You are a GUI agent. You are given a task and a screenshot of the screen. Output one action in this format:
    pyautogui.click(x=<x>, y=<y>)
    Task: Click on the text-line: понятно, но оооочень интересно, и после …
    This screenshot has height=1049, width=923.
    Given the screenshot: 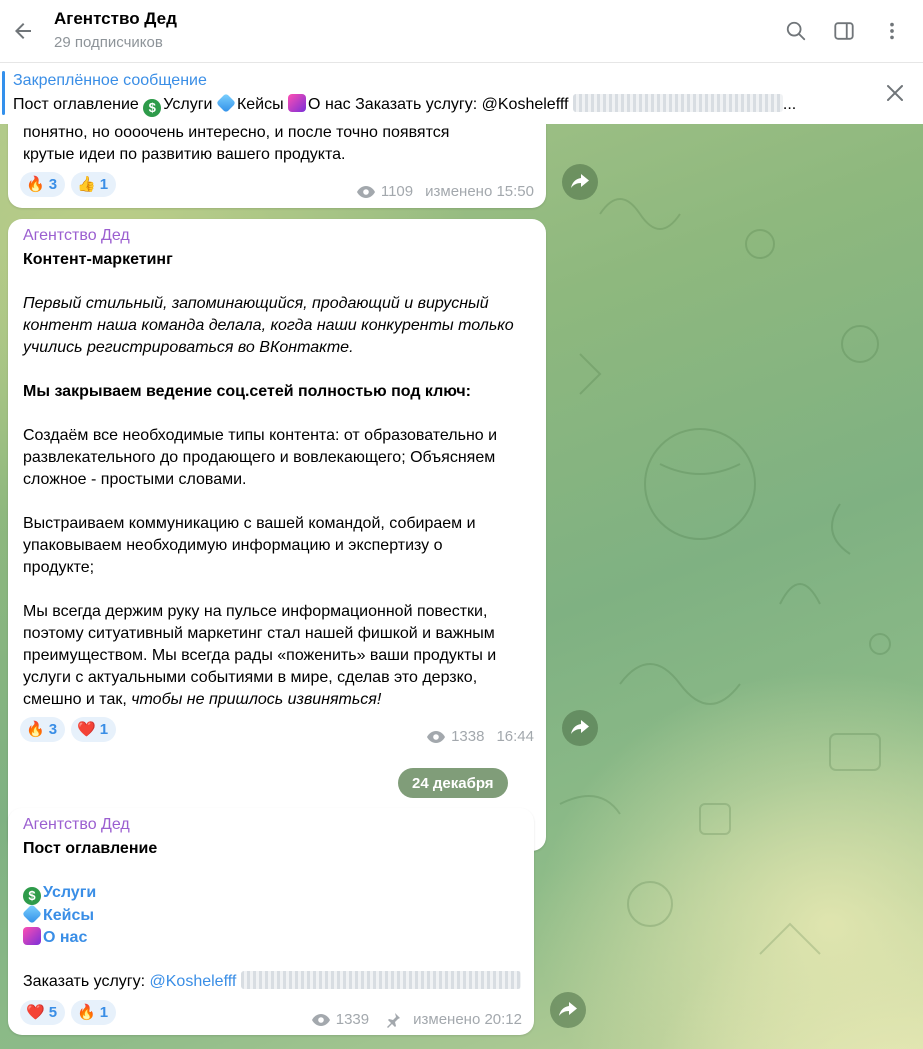 What is the action you would take?
    pyautogui.click(x=236, y=132)
    